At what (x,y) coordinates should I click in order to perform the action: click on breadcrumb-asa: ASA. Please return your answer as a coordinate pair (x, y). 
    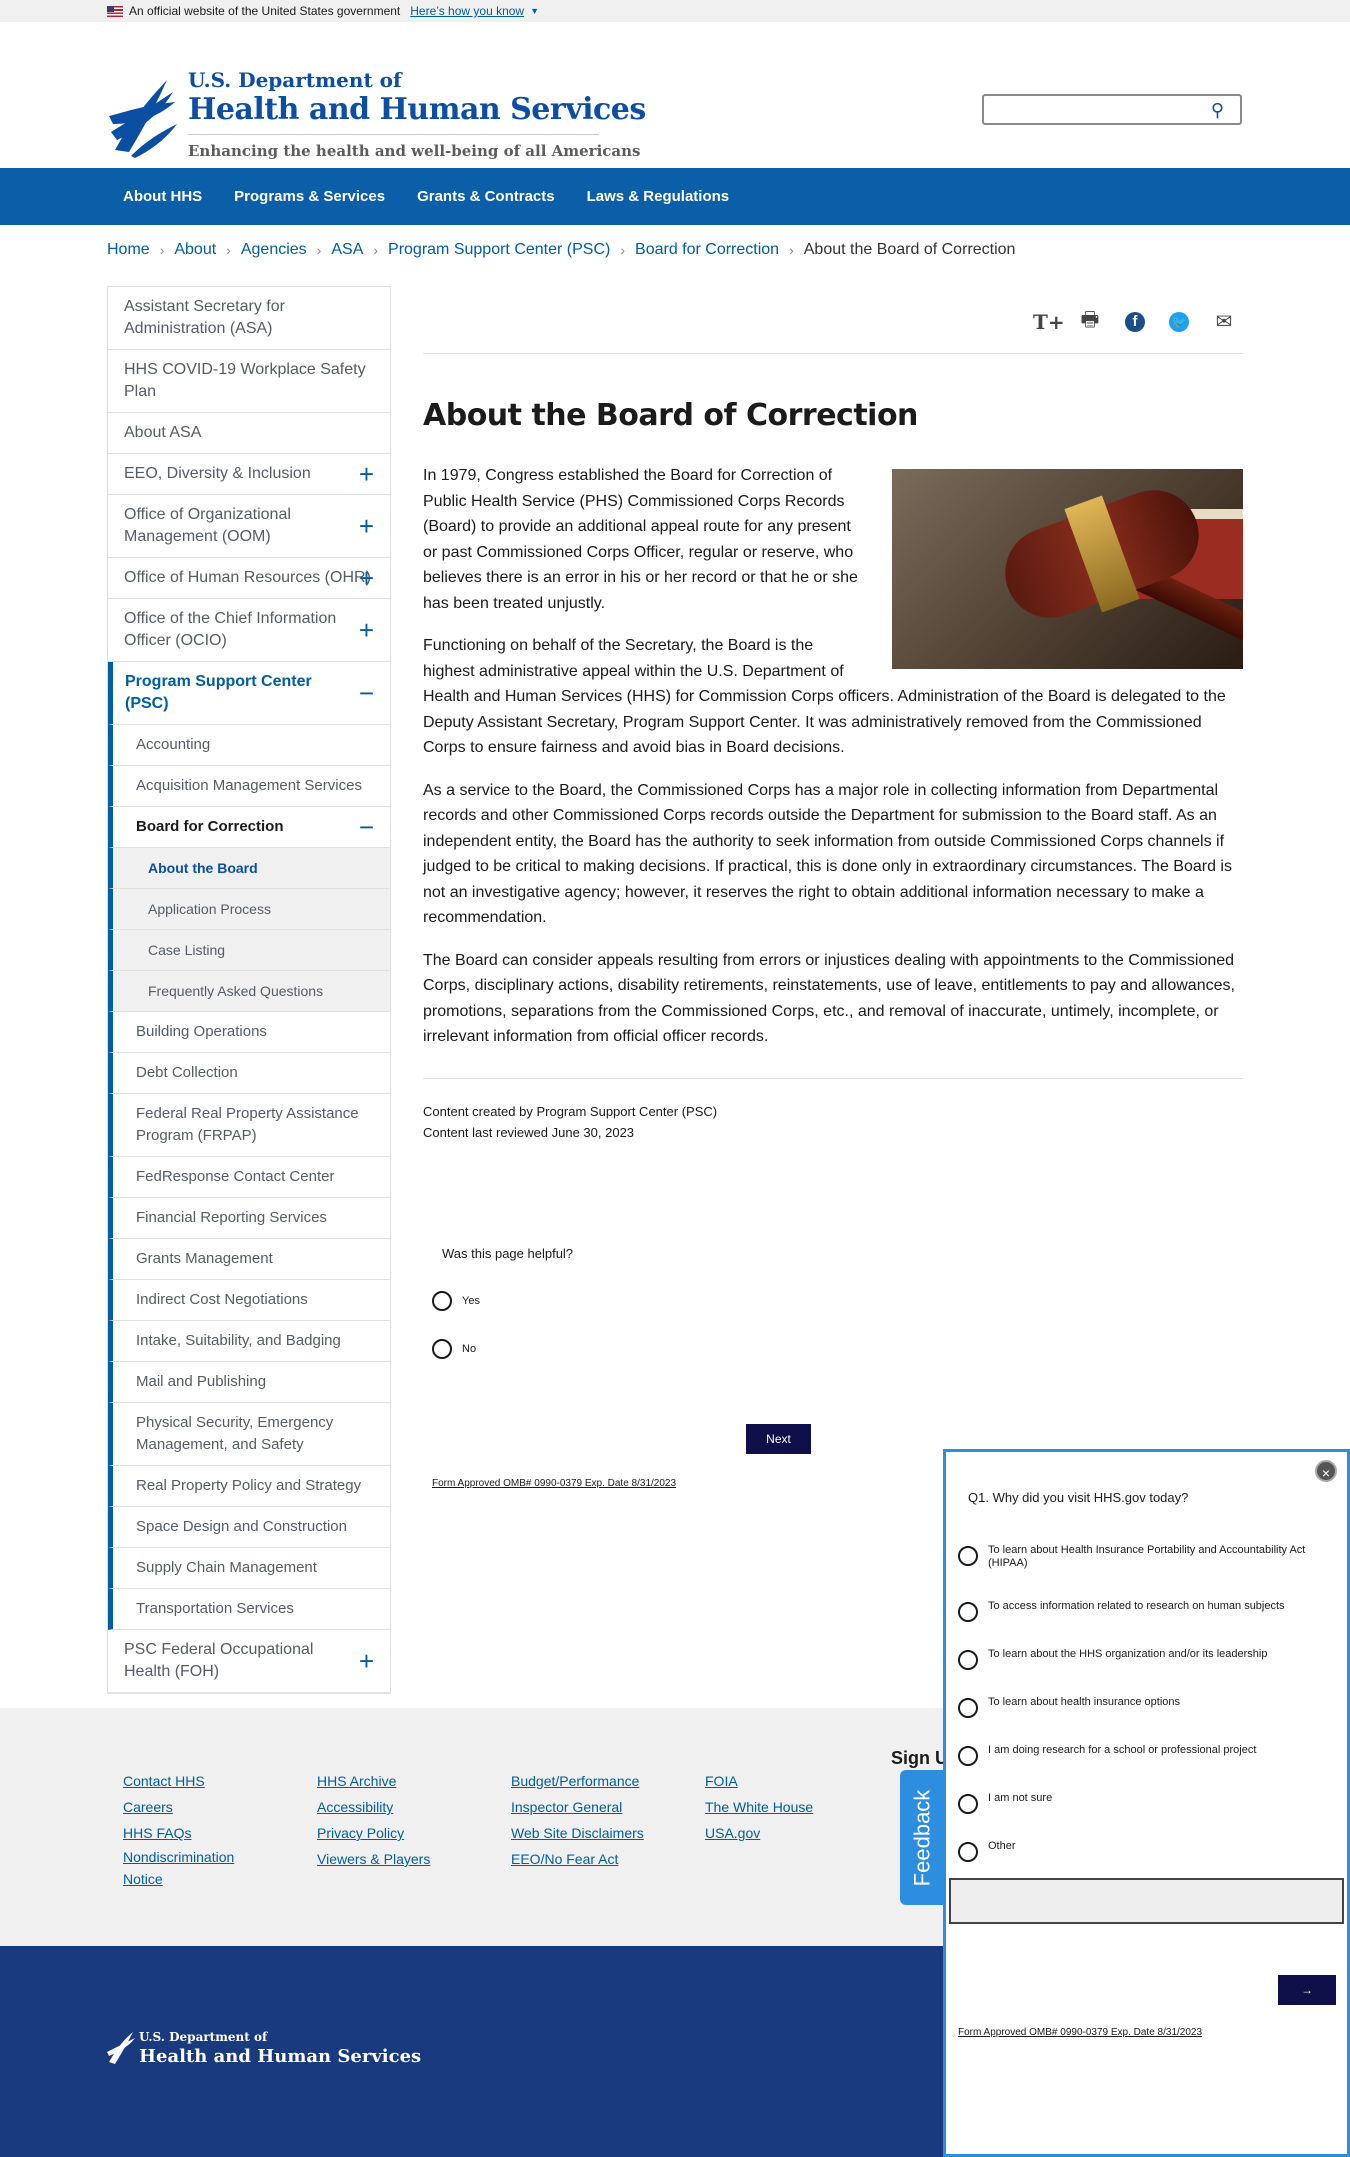
    Looking at the image, I should click on (347, 250).